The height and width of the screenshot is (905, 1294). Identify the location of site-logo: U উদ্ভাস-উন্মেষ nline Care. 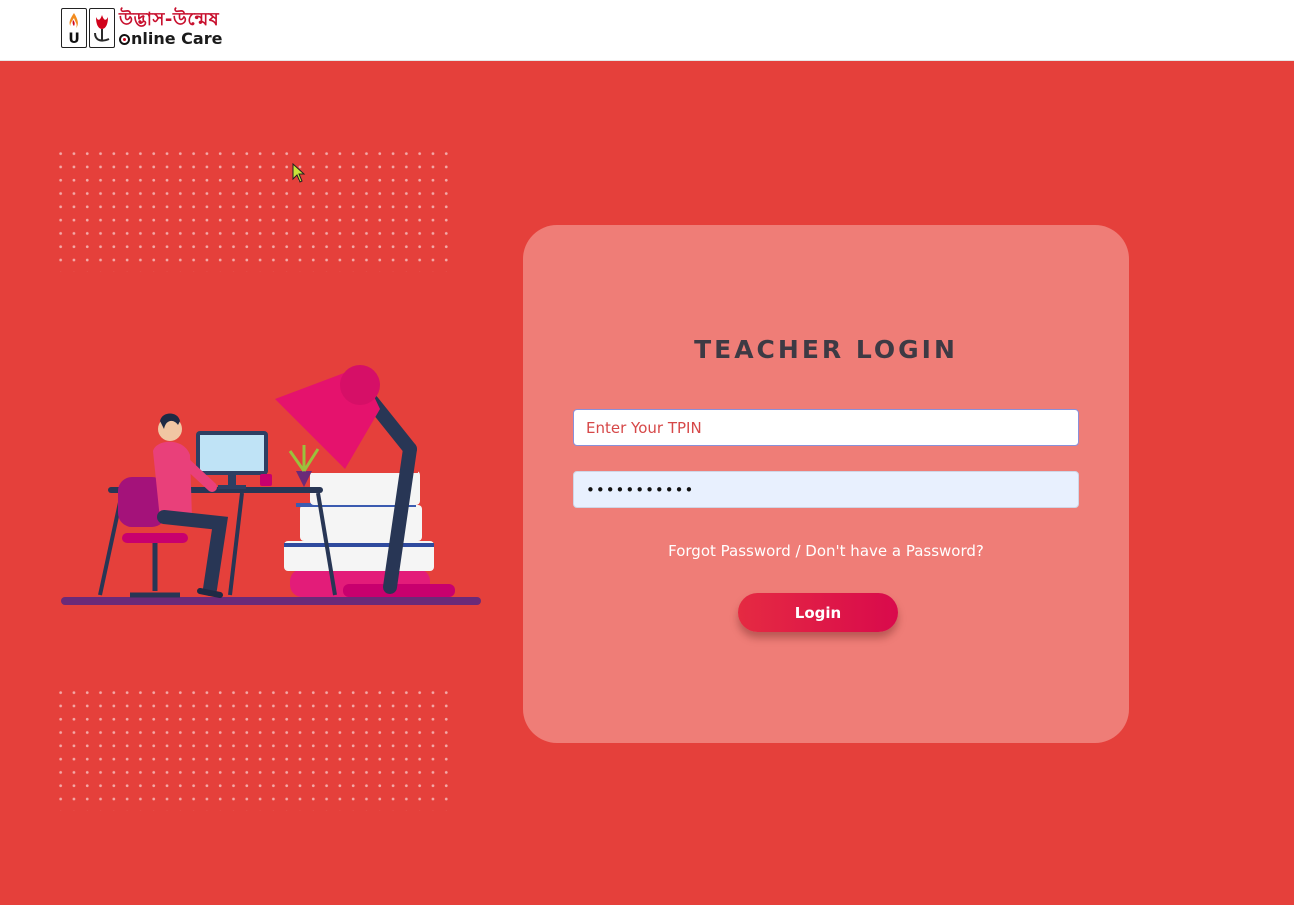
(146, 29).